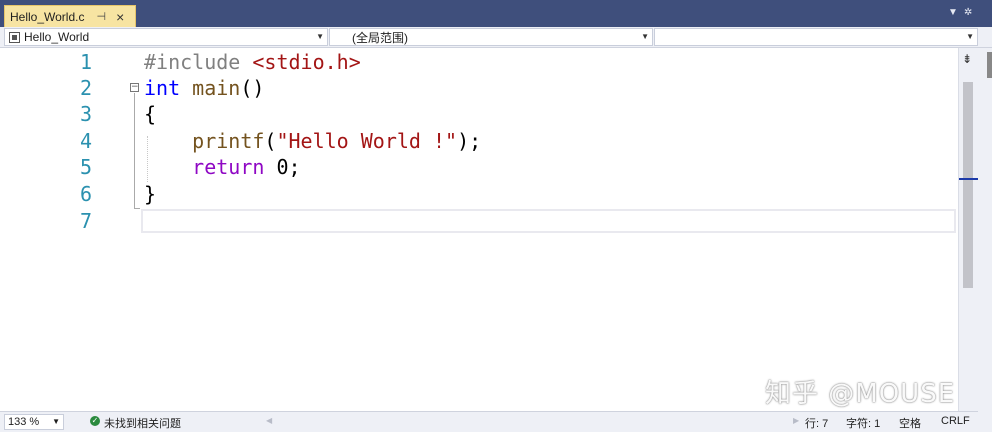 The width and height of the screenshot is (992, 432). I want to click on side-panel-edge, so click(985, 240).